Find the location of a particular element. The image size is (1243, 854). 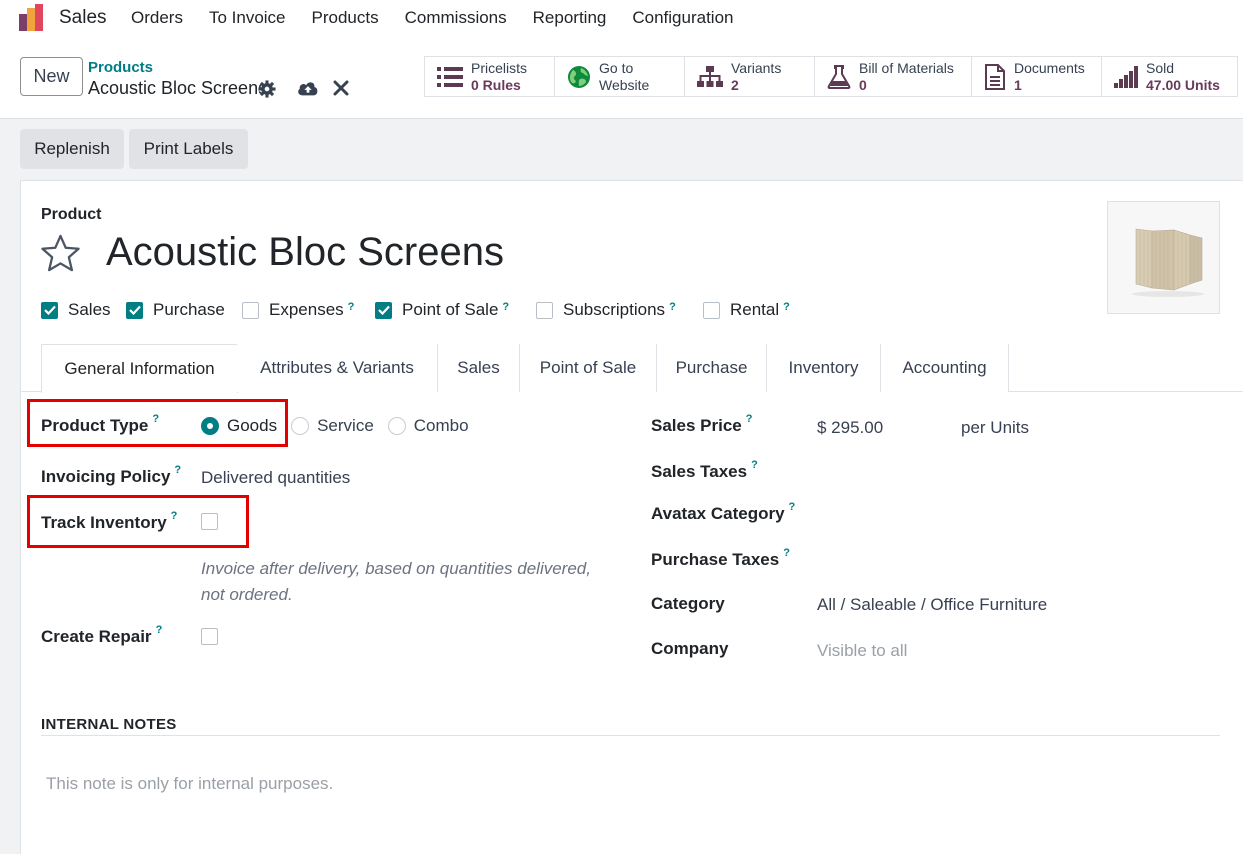

checkbox-point-of-sale: Point of Sale ? is located at coordinates (442, 310).